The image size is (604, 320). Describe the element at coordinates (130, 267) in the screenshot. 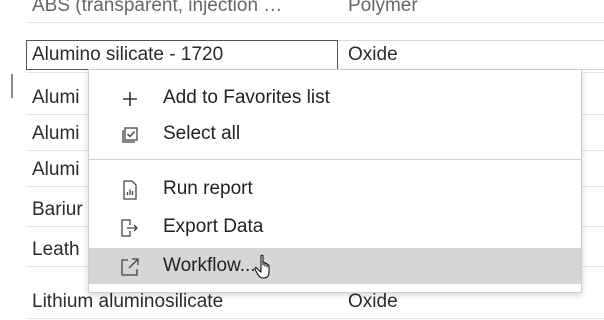

I see `external-link-icon` at that location.